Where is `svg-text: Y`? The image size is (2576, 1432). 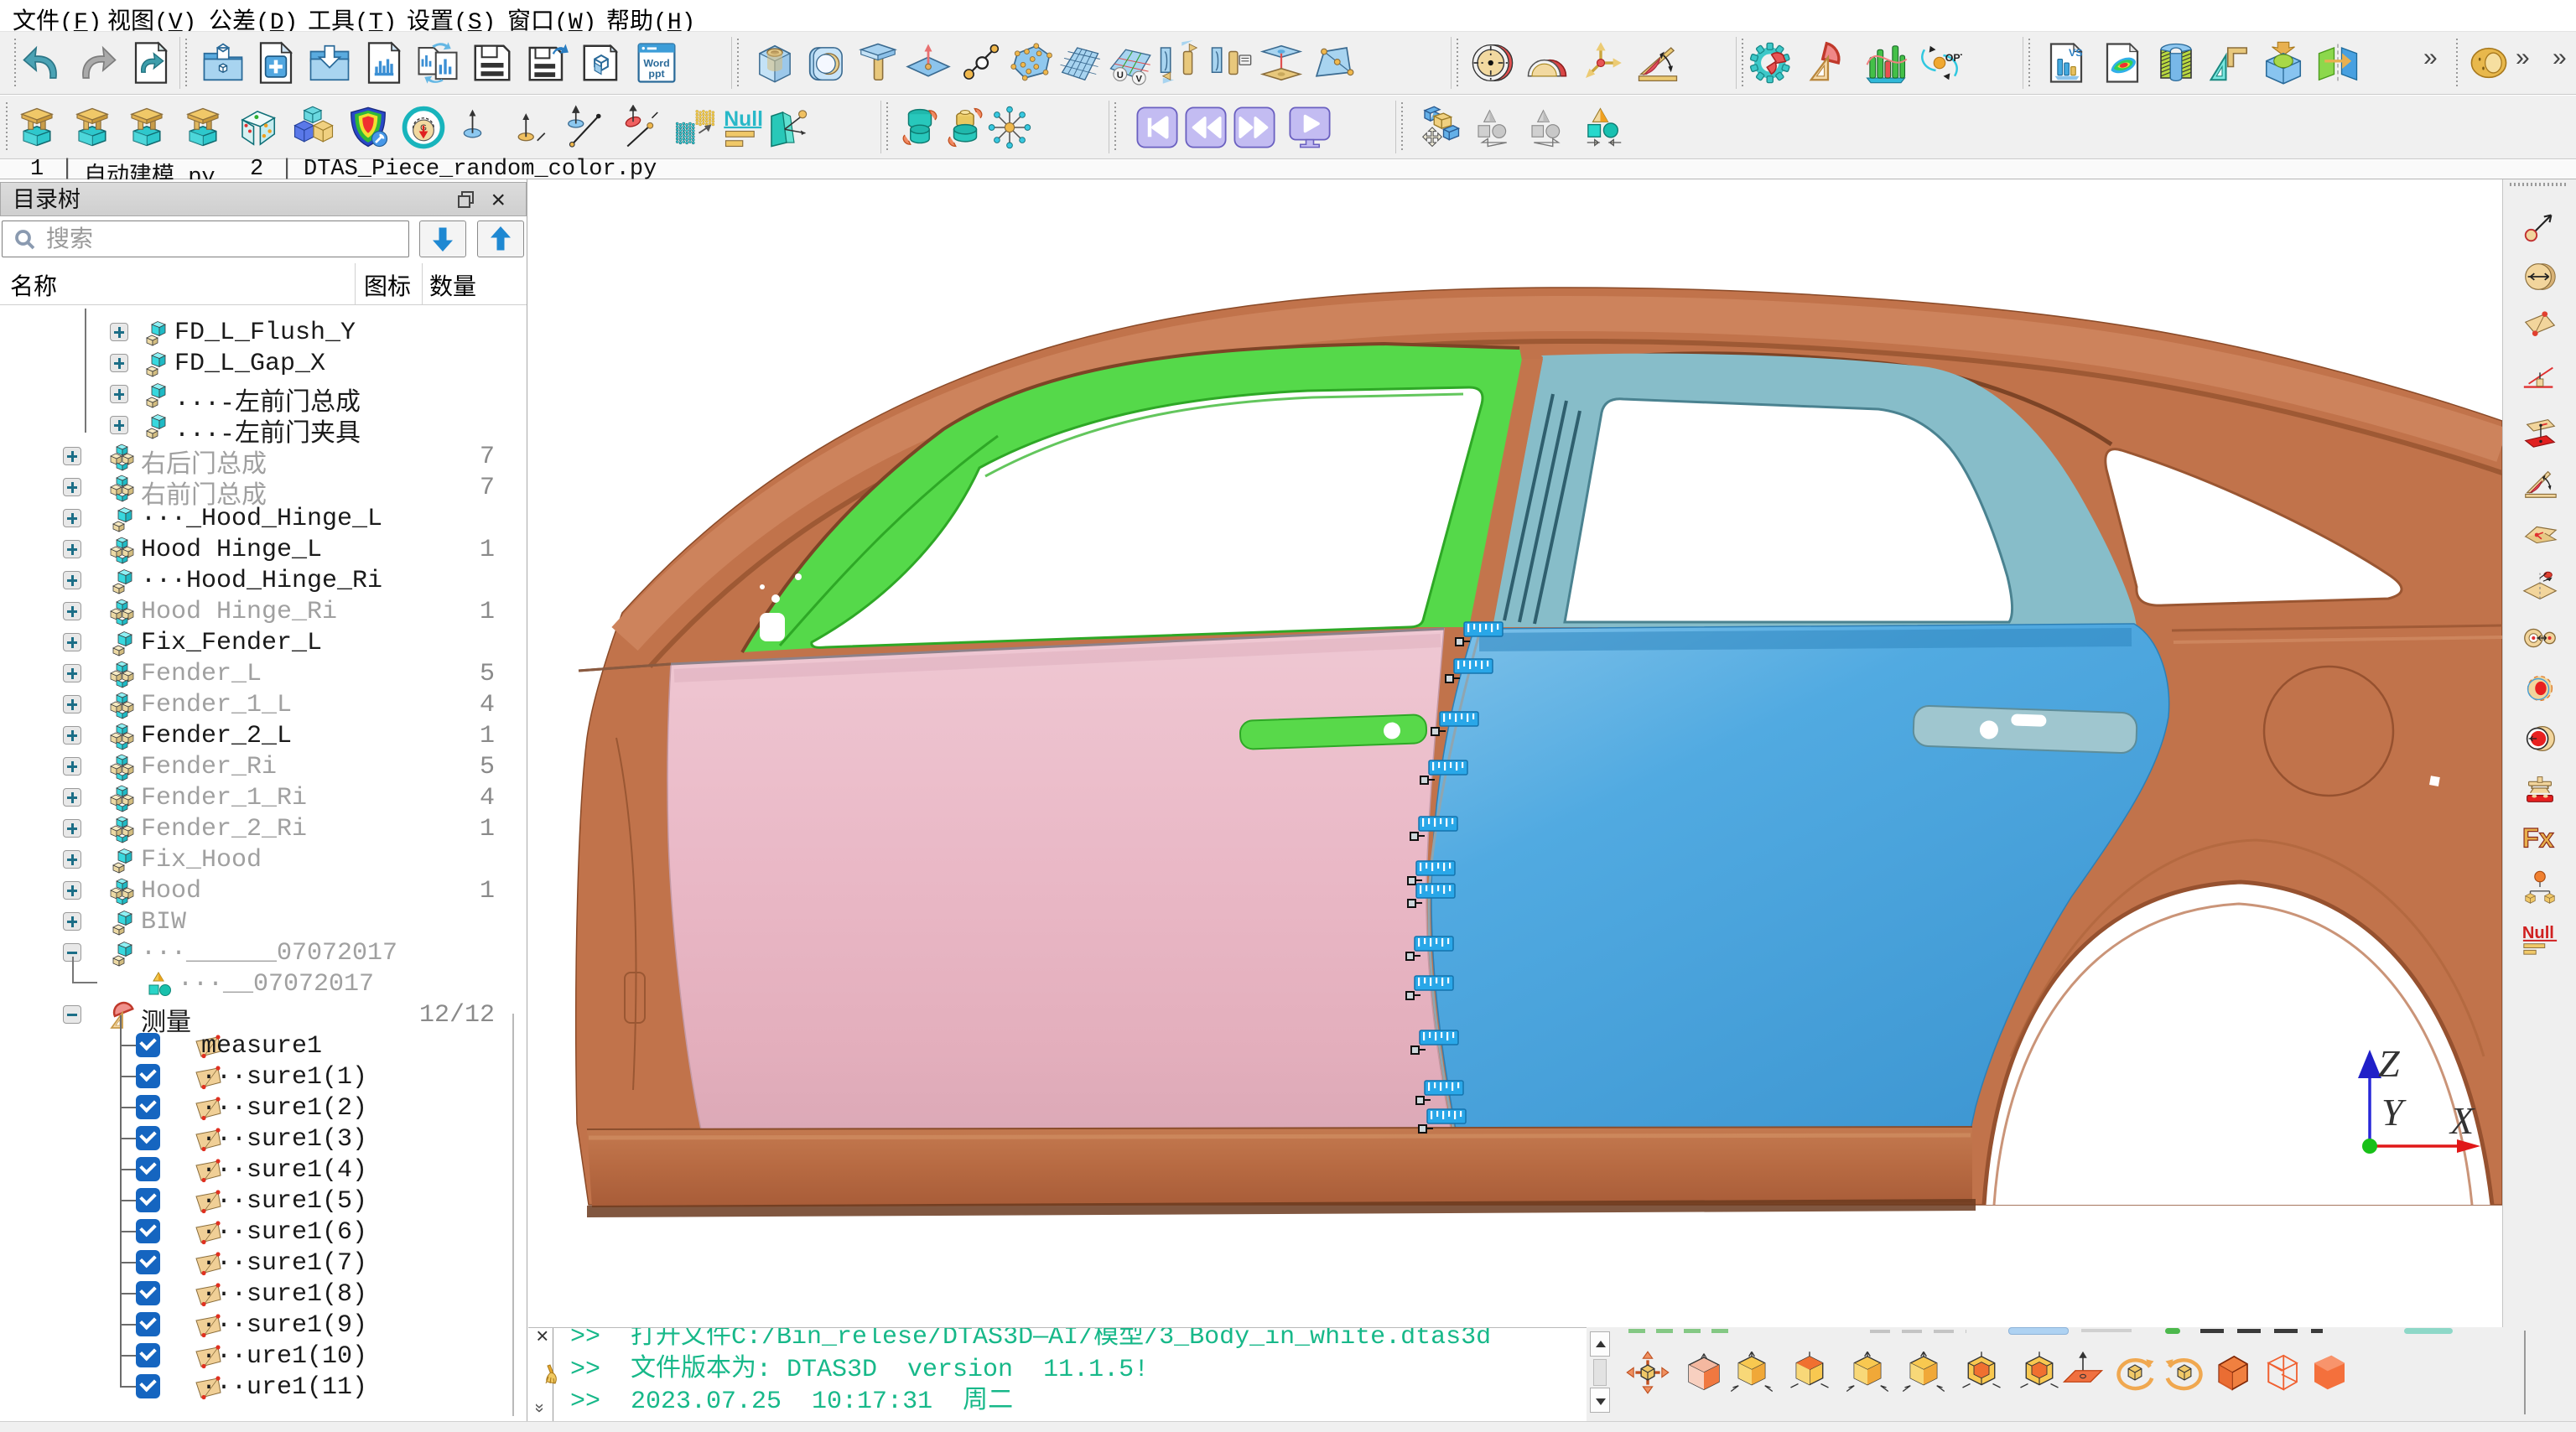 svg-text: Y is located at coordinates (2394, 1112).